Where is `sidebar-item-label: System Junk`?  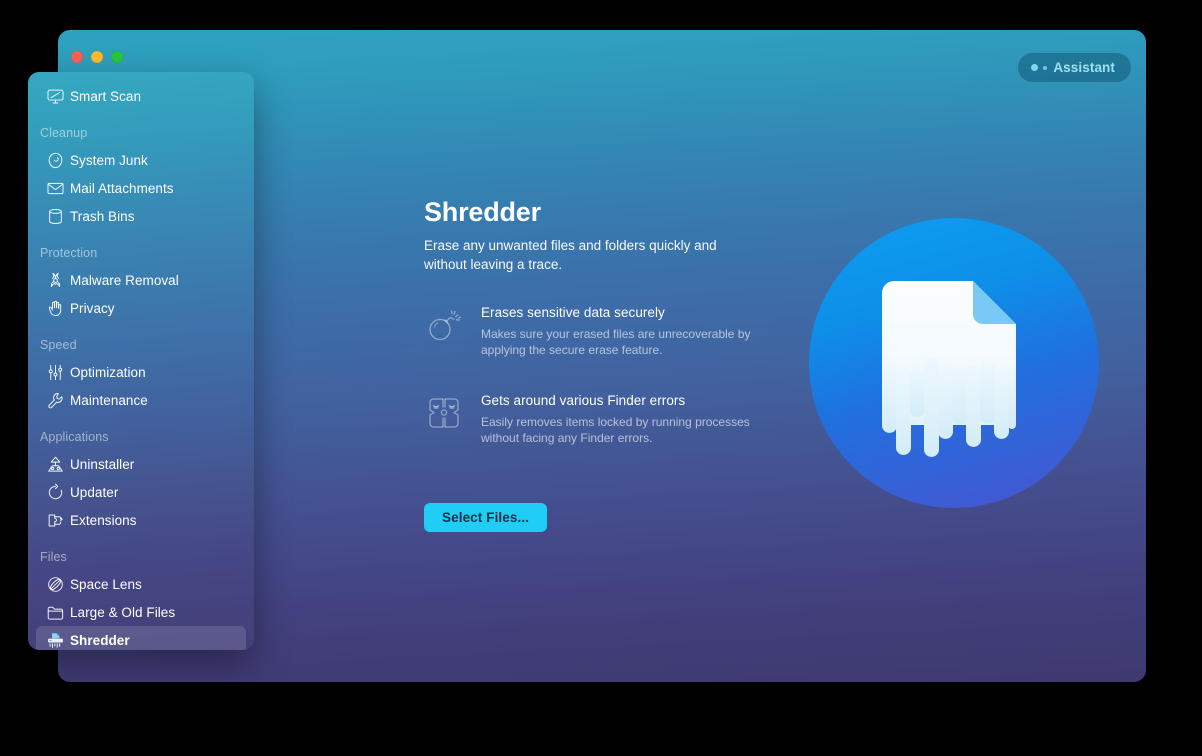 sidebar-item-label: System Junk is located at coordinates (109, 160).